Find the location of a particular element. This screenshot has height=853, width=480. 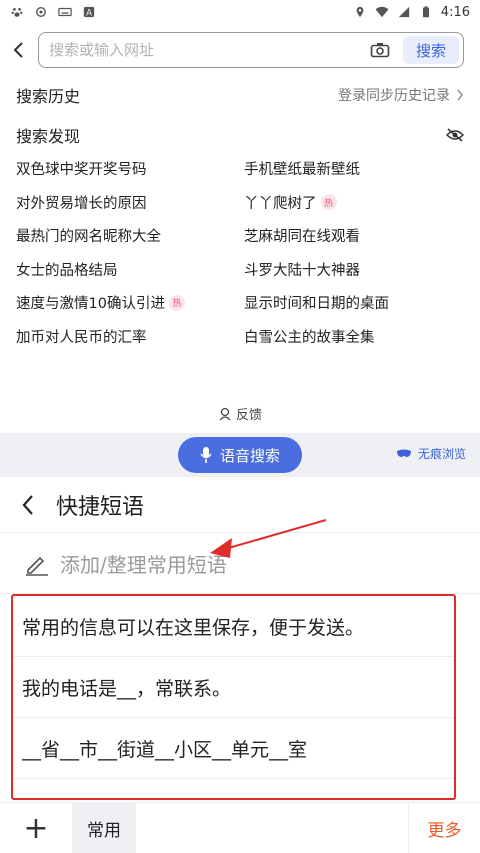

discover-item: 女士的品格结局 is located at coordinates (130, 270).